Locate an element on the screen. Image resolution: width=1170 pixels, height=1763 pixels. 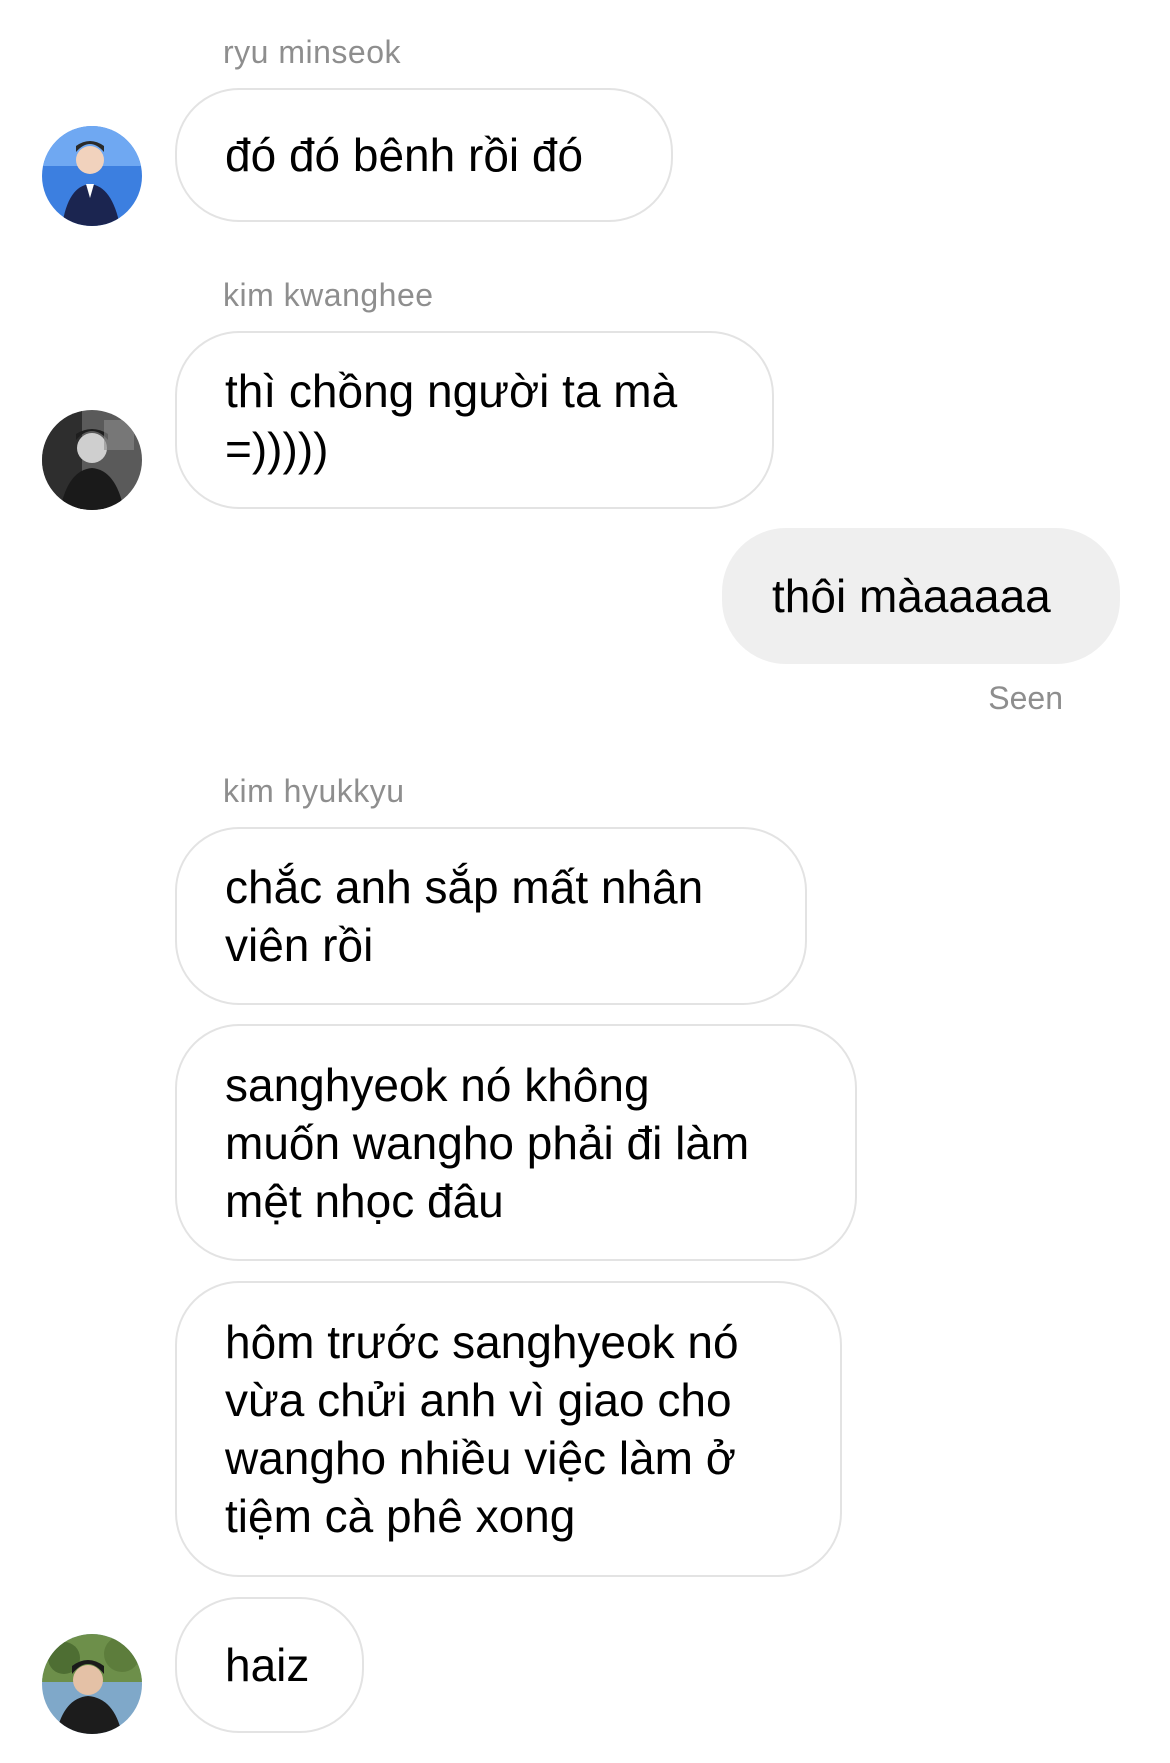
avatar-kim-kwanghee is located at coordinates (92, 460).